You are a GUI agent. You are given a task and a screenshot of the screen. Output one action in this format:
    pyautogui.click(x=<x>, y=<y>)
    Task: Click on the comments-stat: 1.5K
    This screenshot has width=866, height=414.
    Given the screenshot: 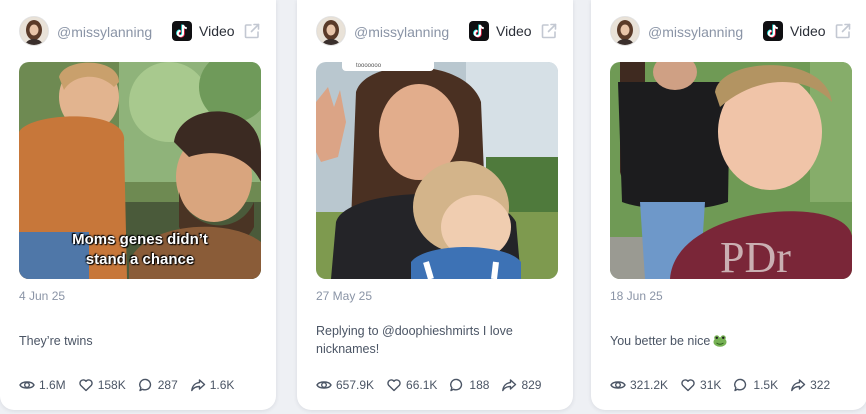 What is the action you would take?
    pyautogui.click(x=755, y=385)
    